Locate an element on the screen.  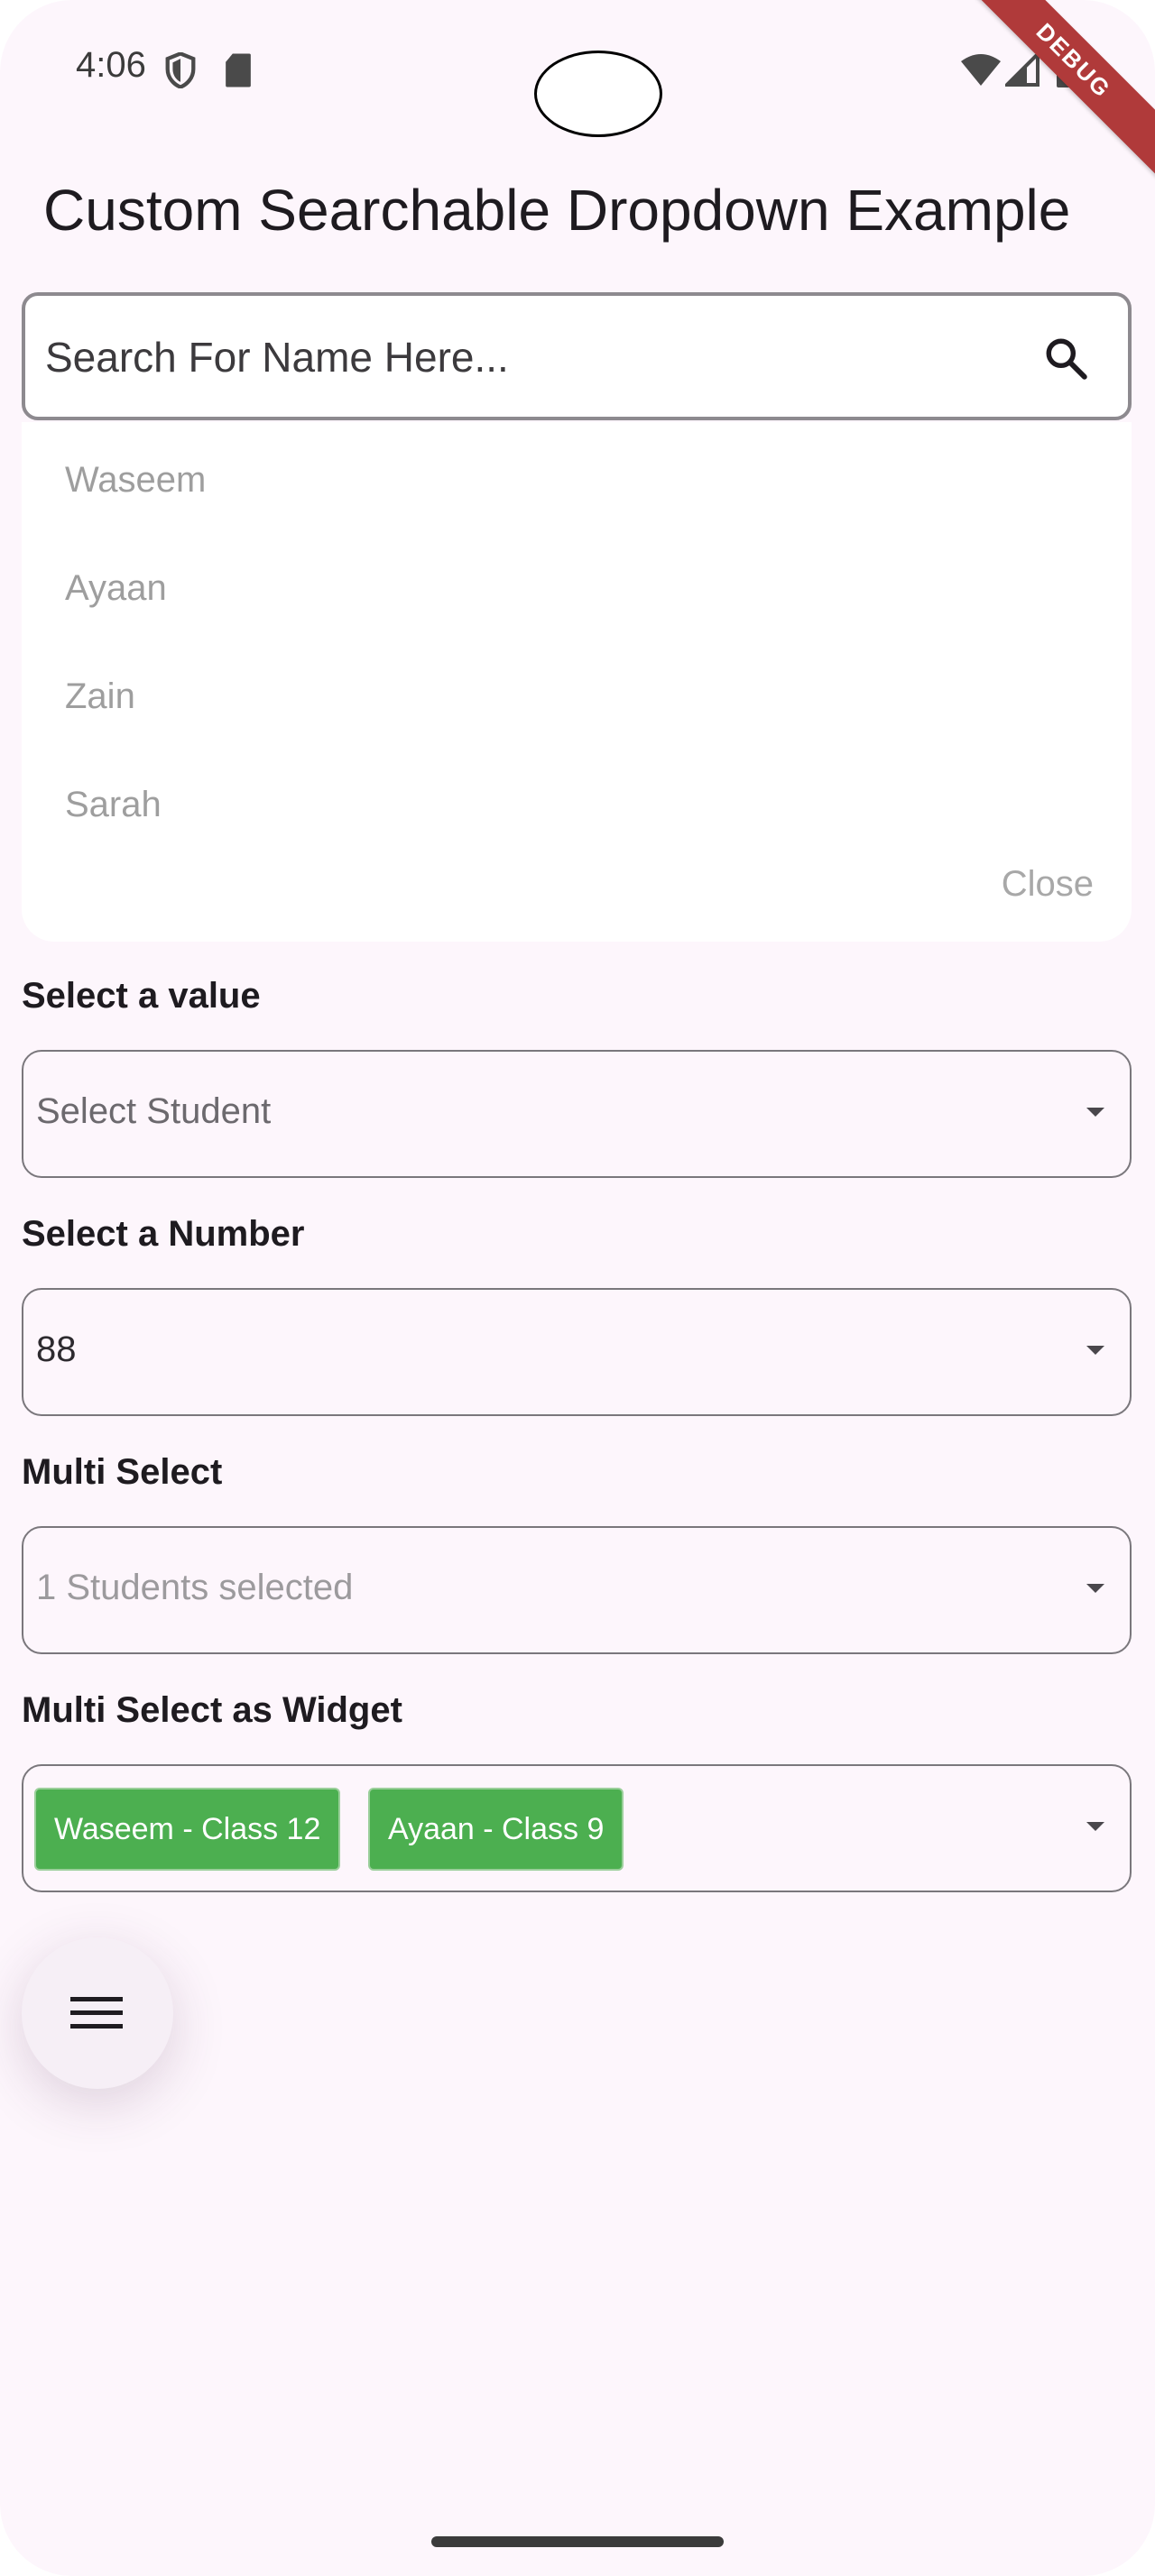
search-box is located at coordinates (577, 356).